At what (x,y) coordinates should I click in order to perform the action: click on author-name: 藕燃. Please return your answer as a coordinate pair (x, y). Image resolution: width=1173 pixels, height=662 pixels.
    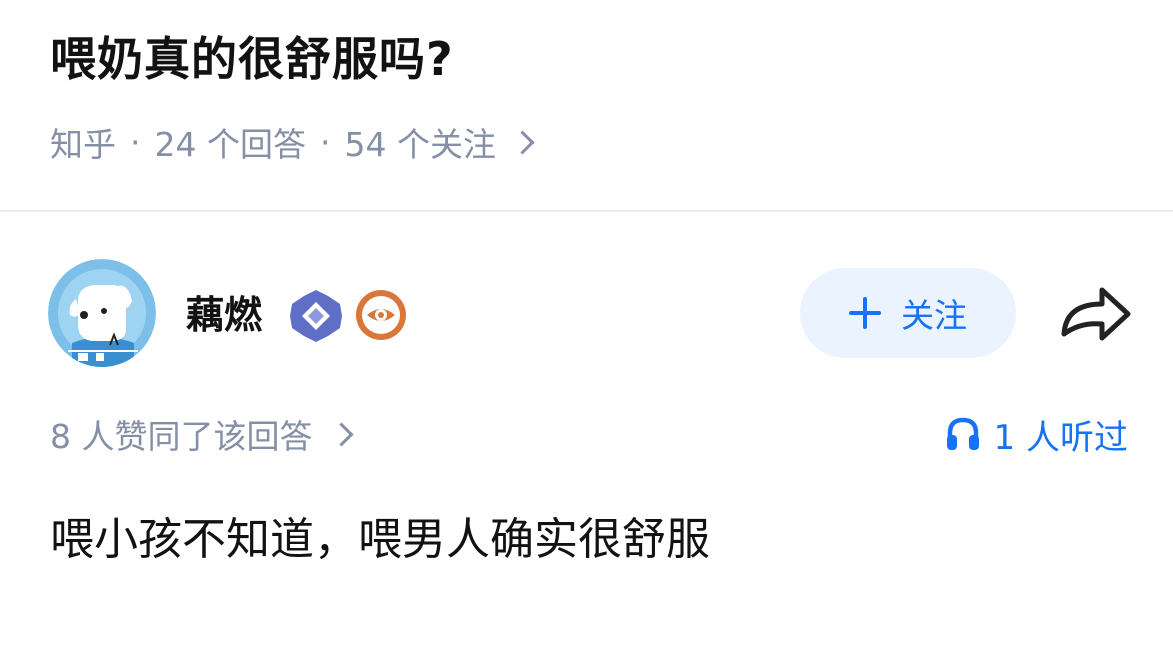
    Looking at the image, I should click on (224, 315).